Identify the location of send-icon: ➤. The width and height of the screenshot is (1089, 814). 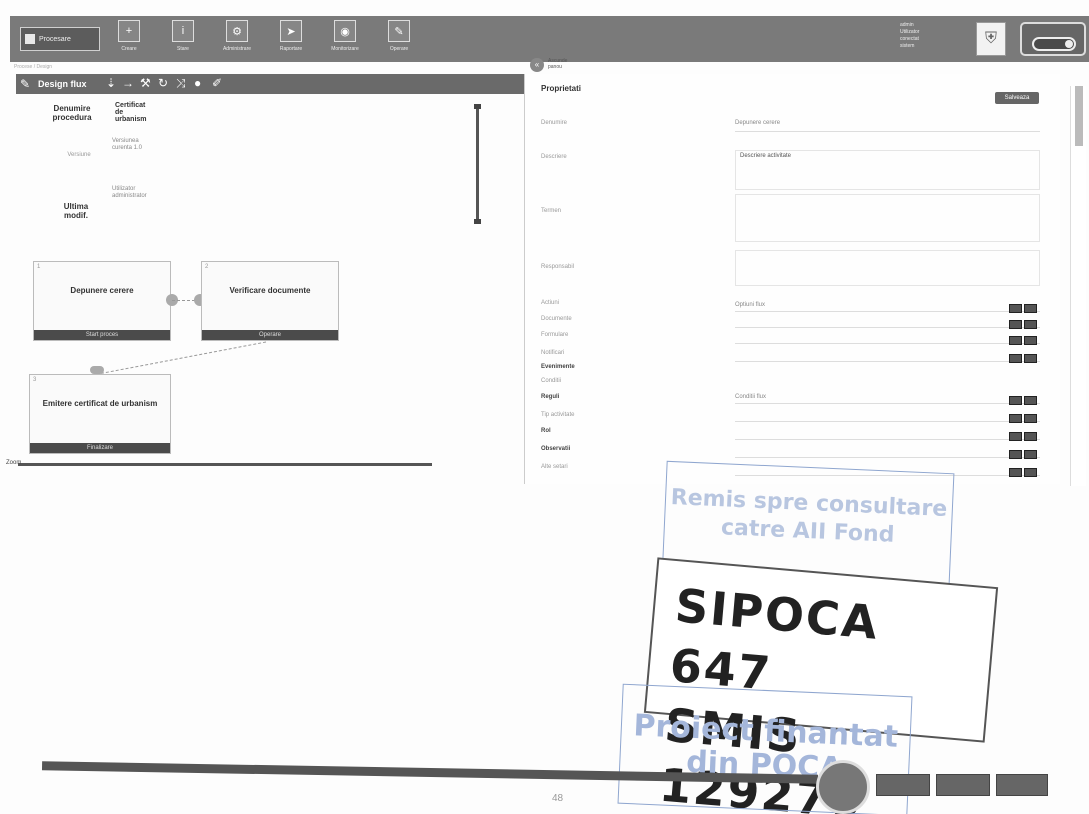
(291, 31).